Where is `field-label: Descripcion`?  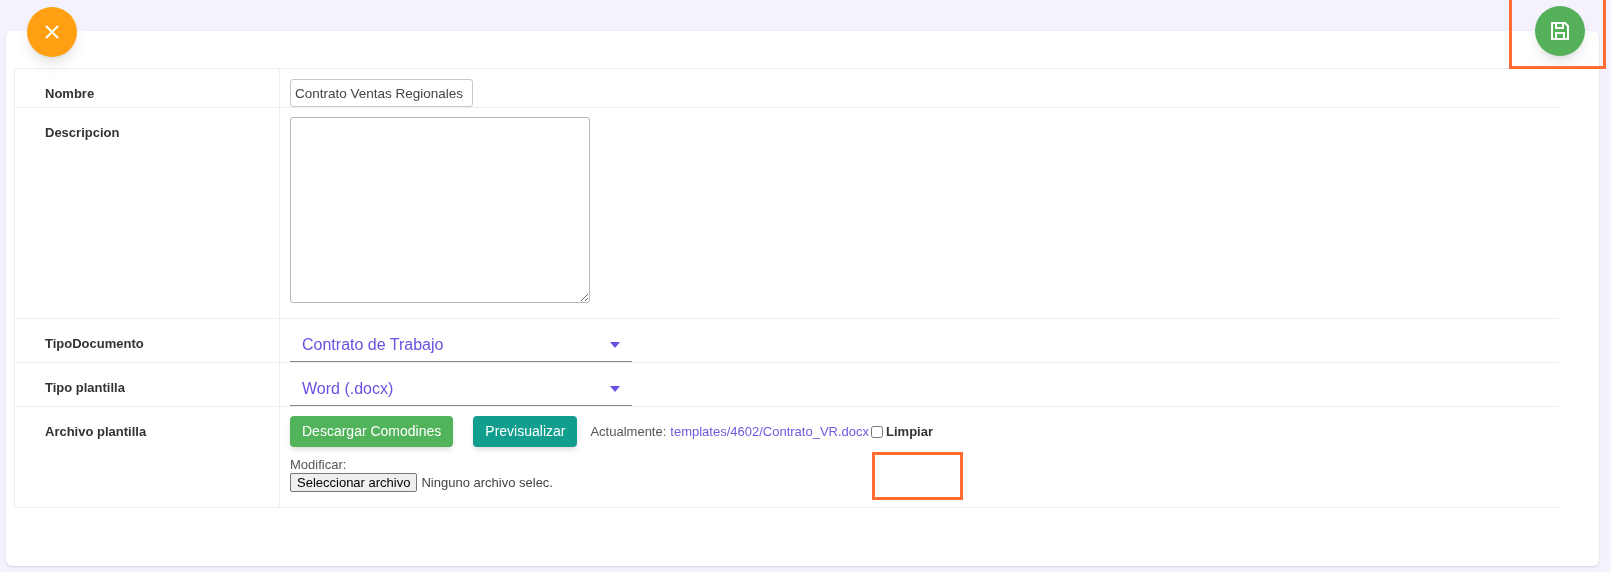 field-label: Descripcion is located at coordinates (82, 132).